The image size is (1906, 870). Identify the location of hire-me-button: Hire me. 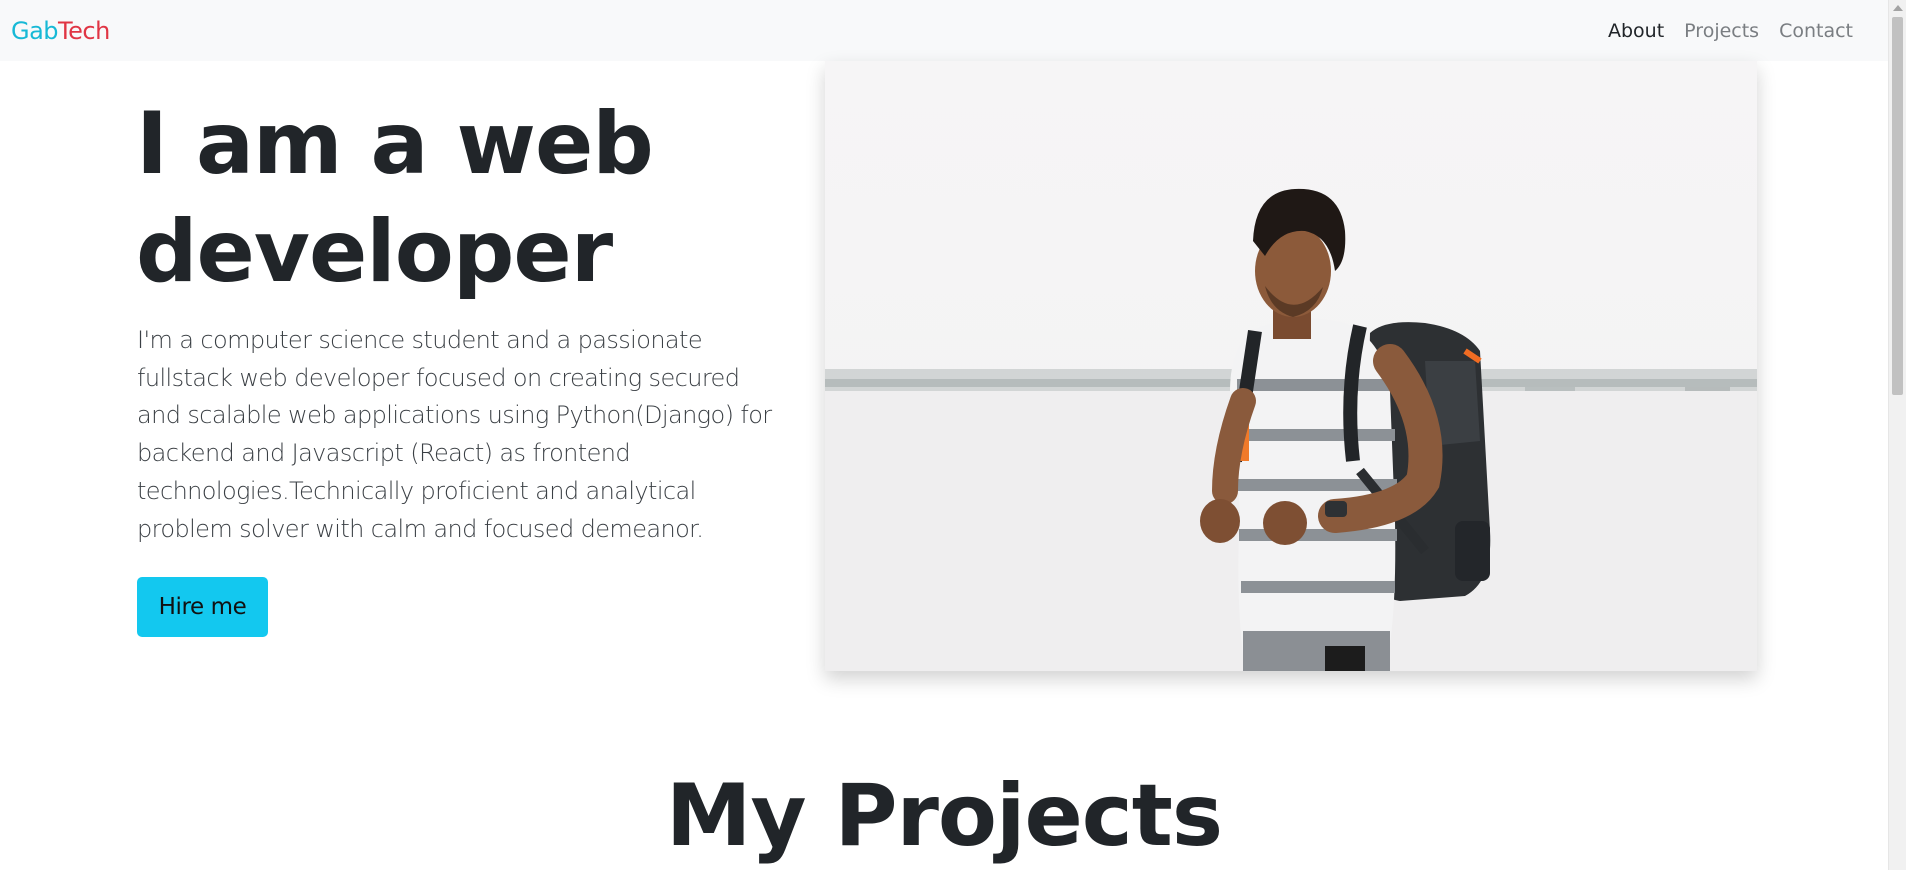
(202, 607).